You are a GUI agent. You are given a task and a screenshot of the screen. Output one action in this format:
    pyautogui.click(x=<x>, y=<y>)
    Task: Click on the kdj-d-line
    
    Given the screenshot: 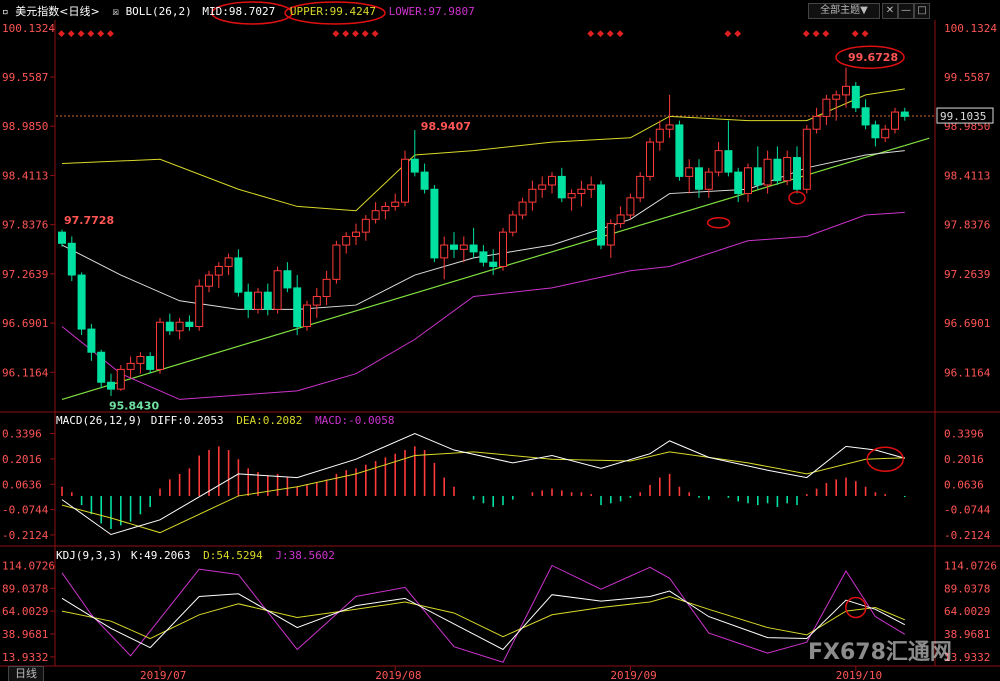 What is the action you would take?
    pyautogui.click(x=483, y=617)
    